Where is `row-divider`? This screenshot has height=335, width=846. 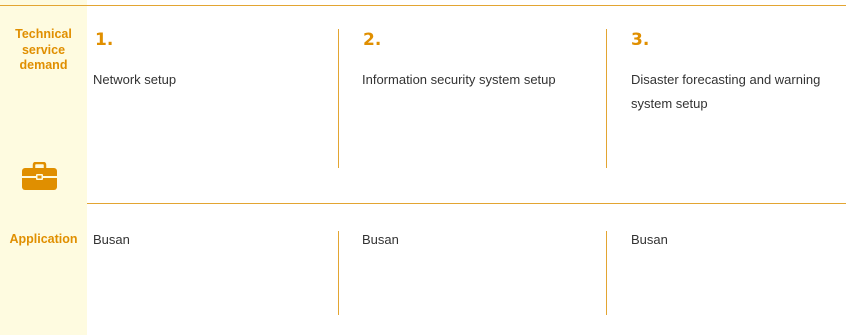 row-divider is located at coordinates (466, 203).